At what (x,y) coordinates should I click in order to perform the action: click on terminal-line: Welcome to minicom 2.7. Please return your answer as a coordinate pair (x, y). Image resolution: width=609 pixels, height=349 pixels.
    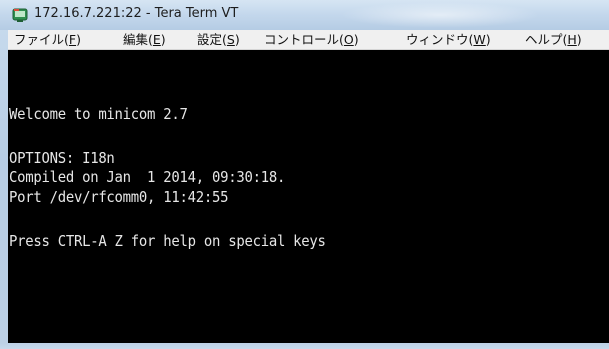
    Looking at the image, I should click on (98, 114).